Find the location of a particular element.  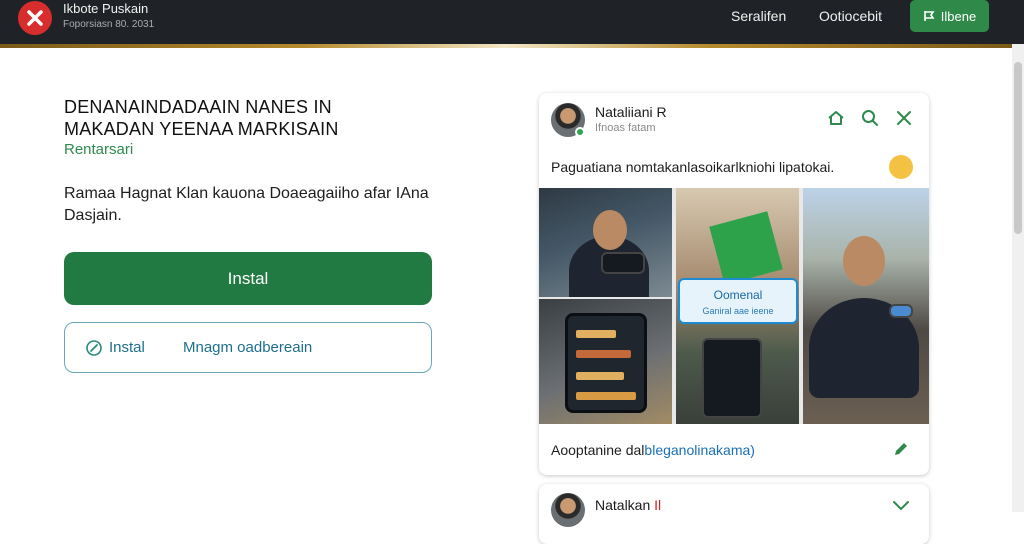

brand-subtitle: Foporsiasn 80. 2031 is located at coordinates (109, 24).